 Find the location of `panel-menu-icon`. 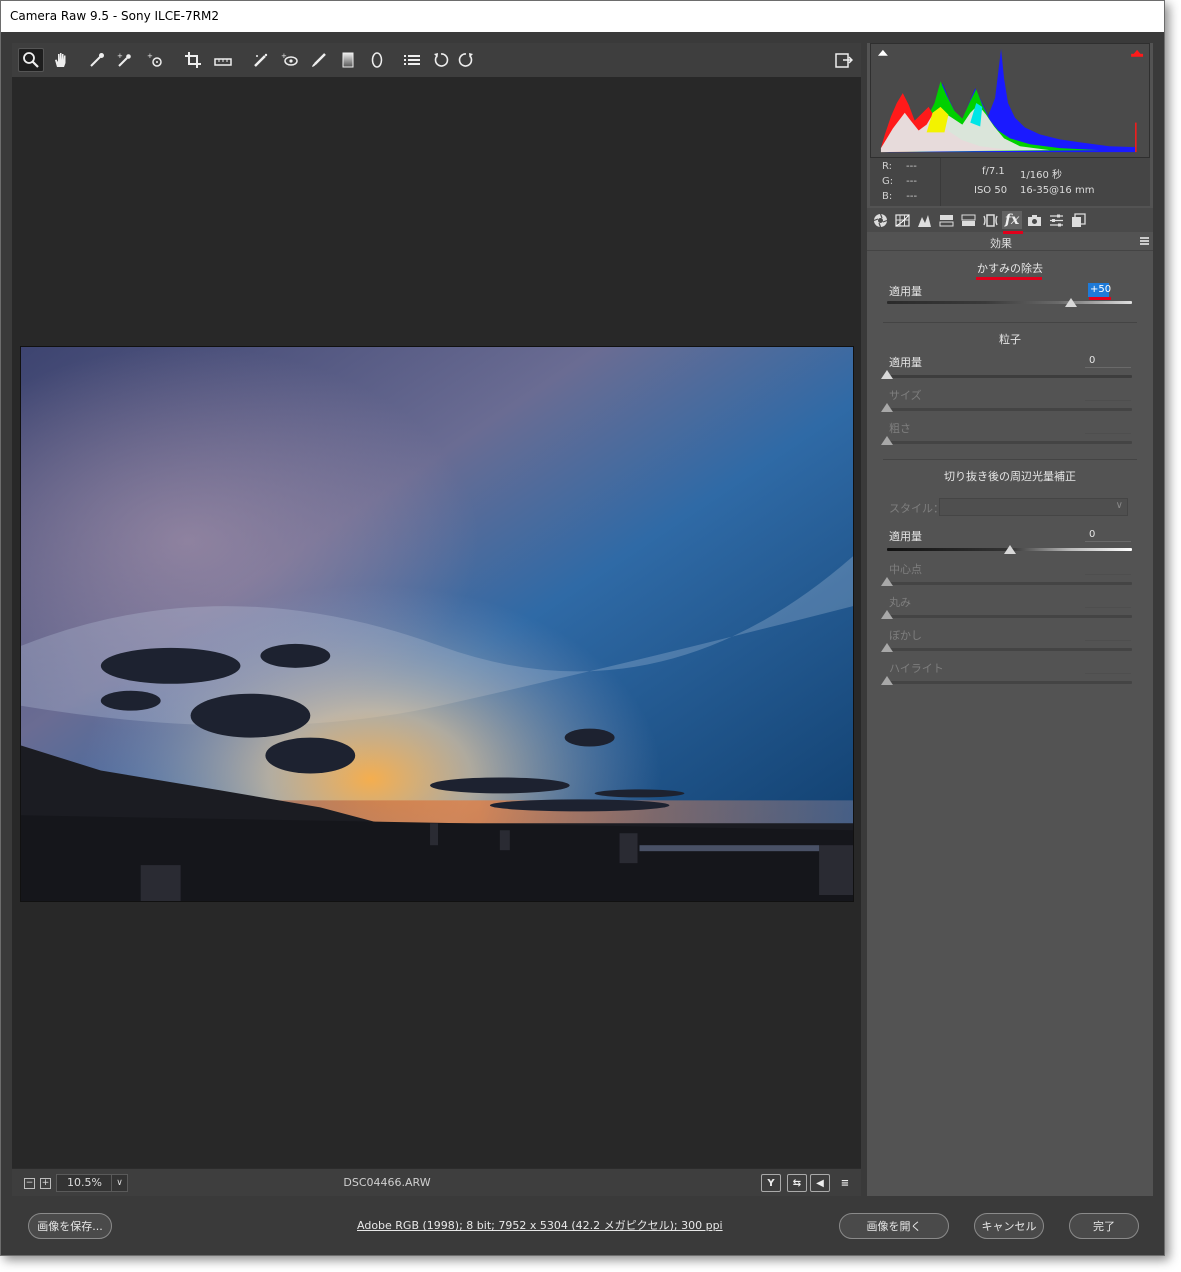

panel-menu-icon is located at coordinates (1144, 241).